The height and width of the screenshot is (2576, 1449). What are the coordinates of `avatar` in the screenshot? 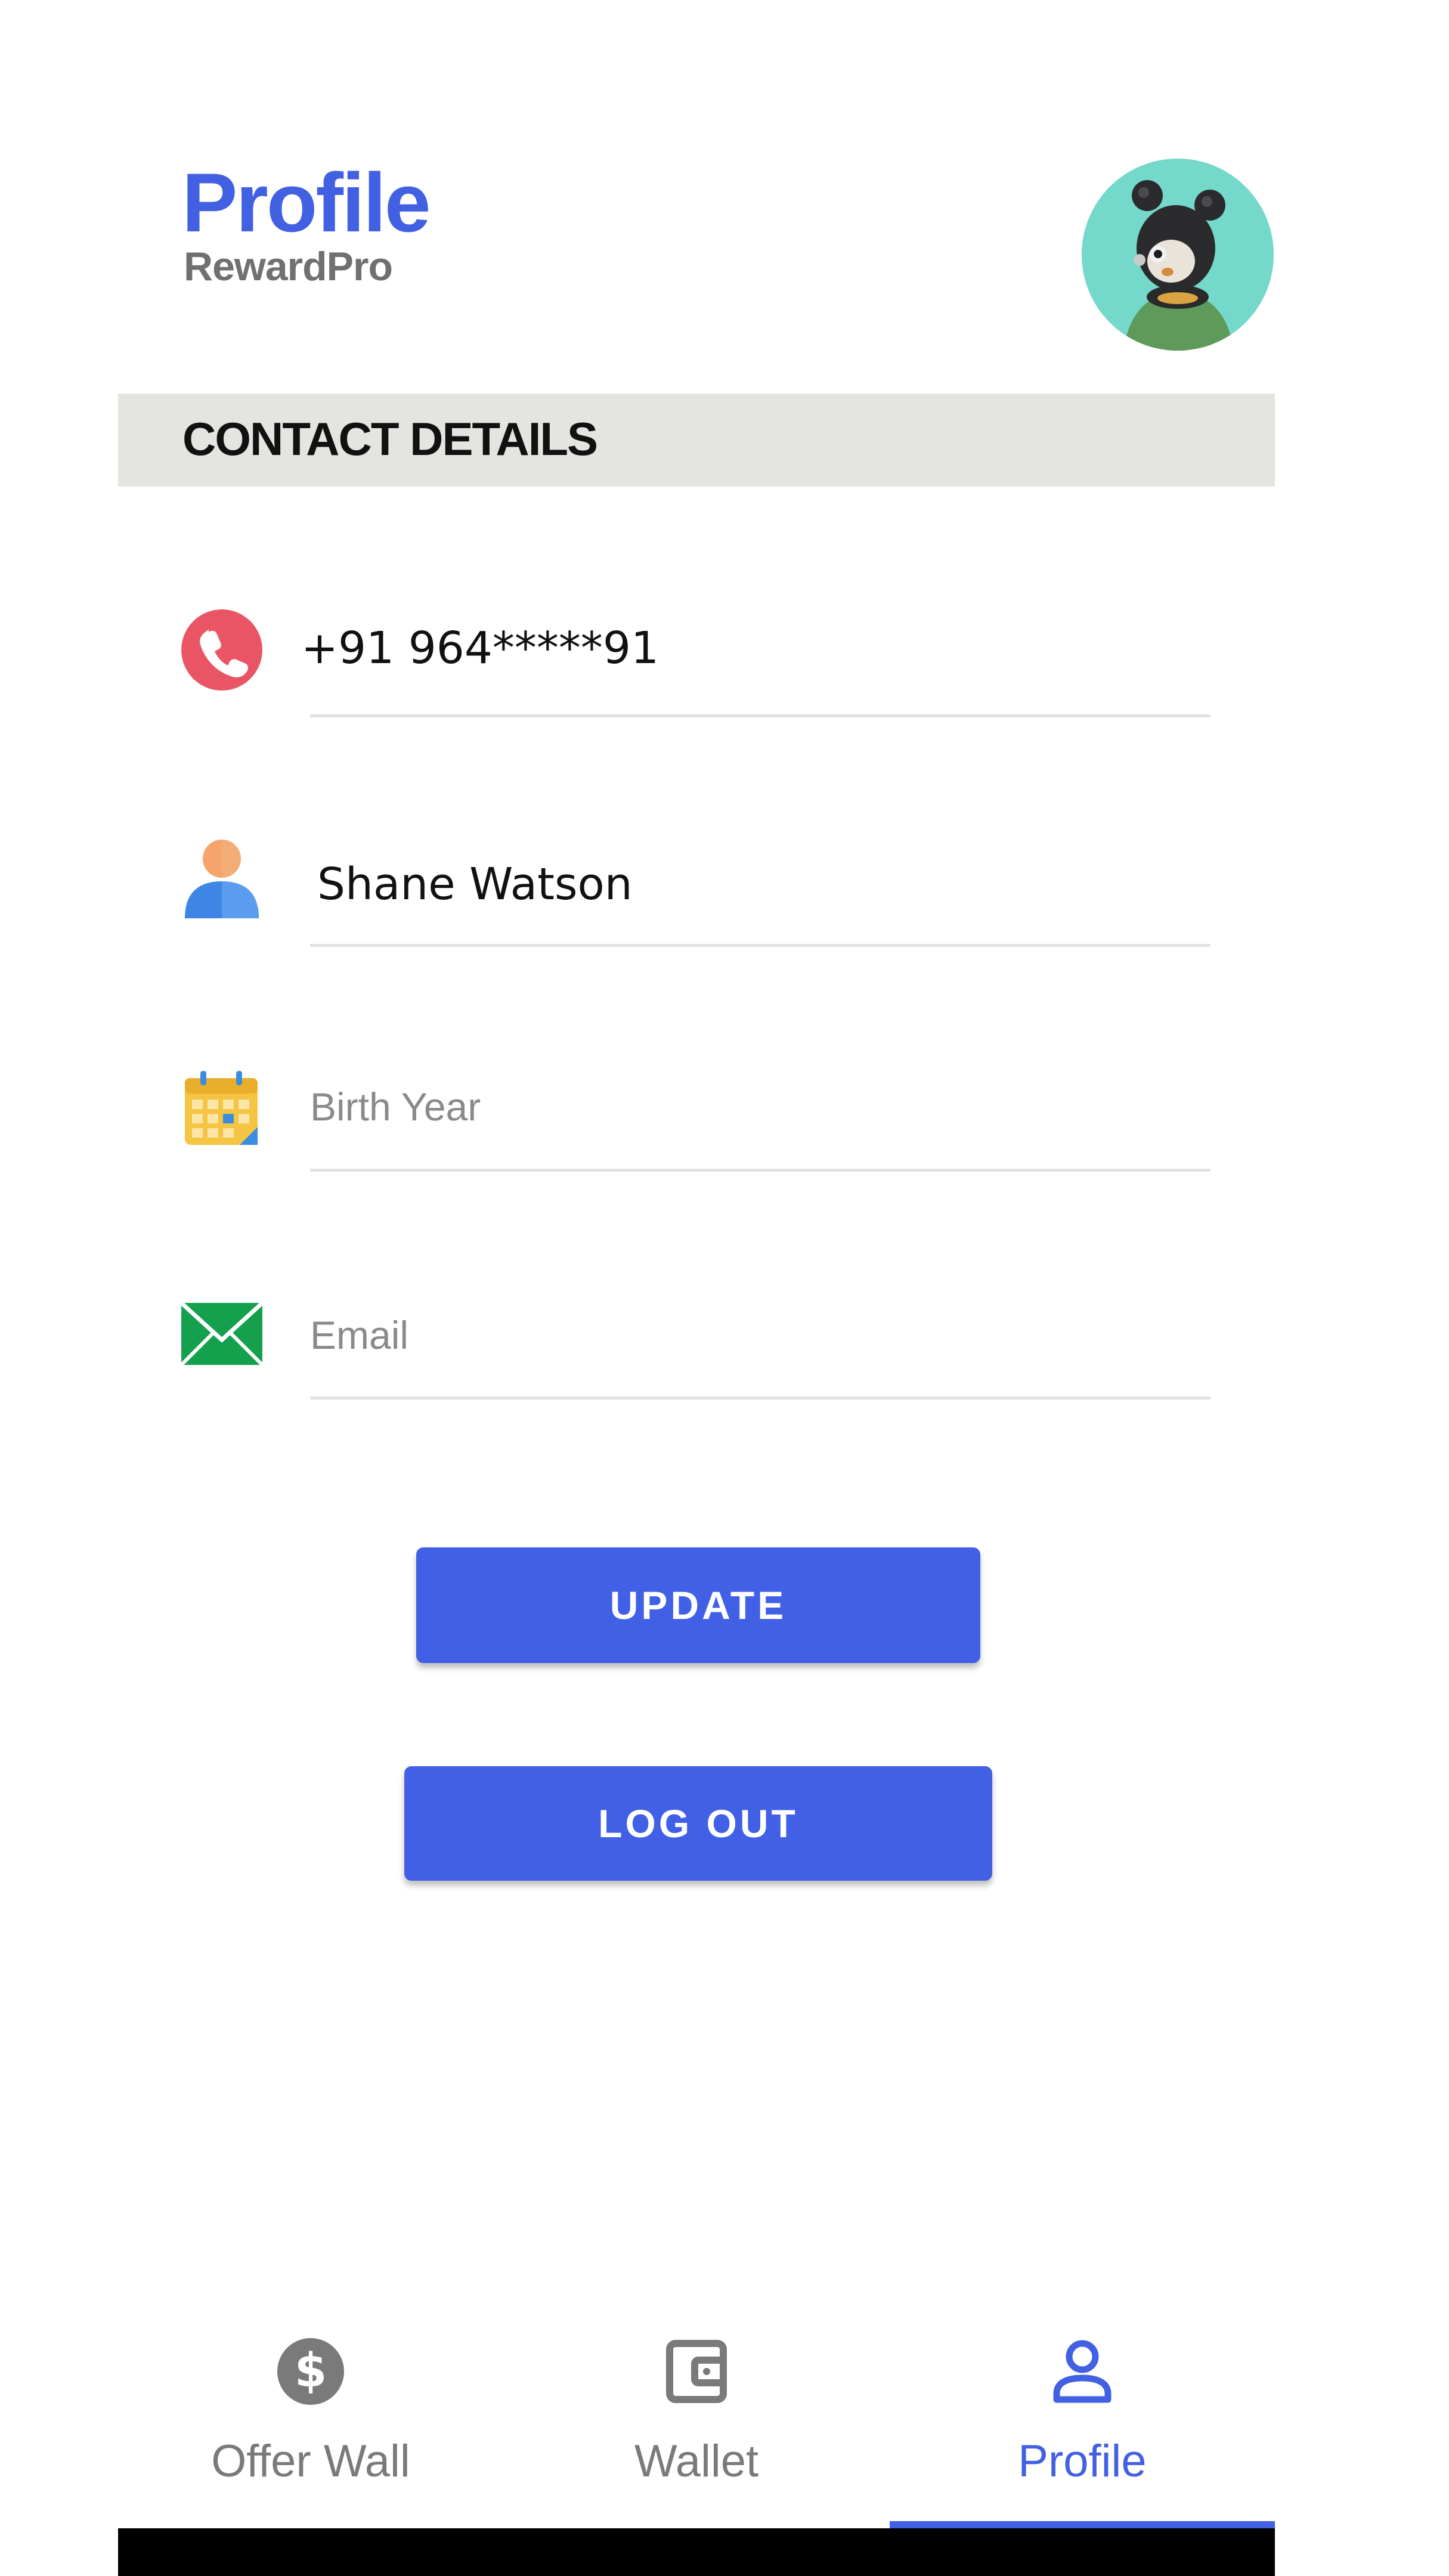 It's located at (1178, 255).